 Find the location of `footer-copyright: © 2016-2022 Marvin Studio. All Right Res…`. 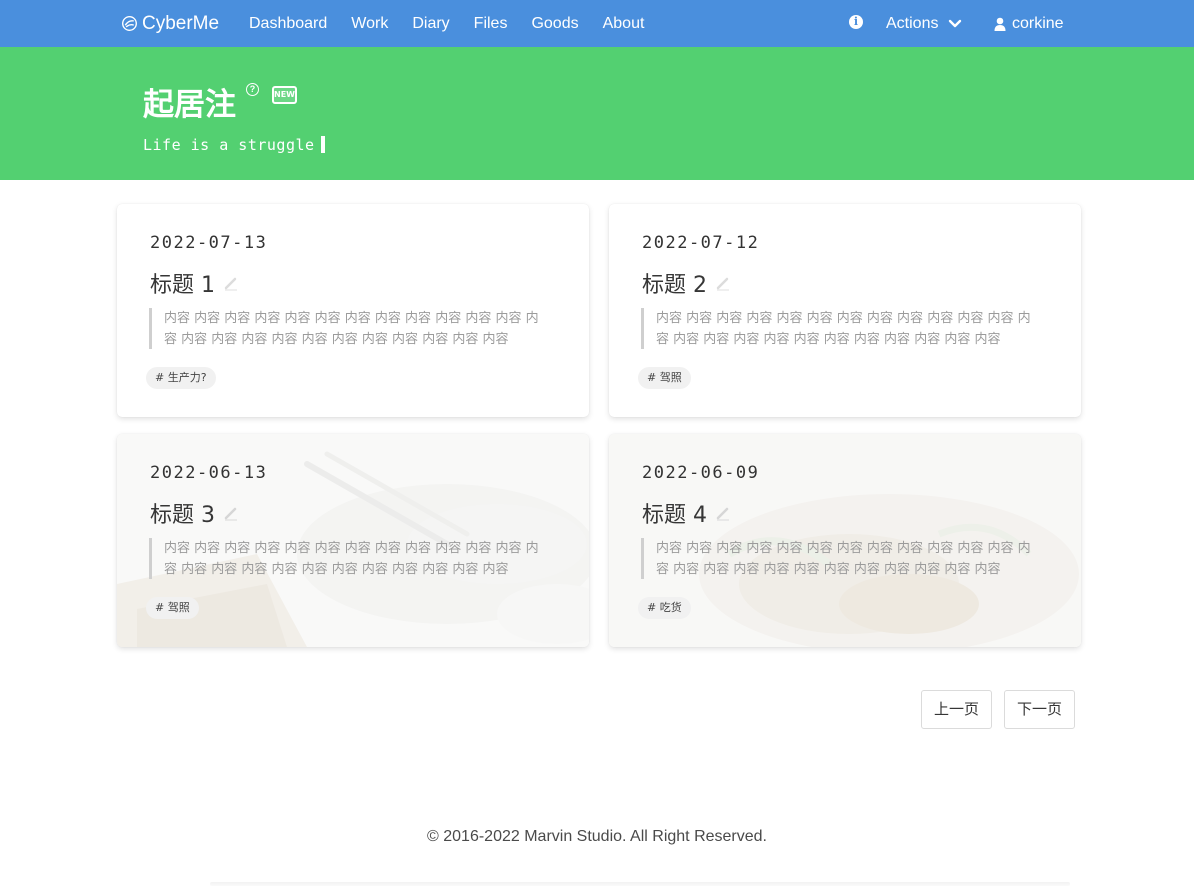

footer-copyright: © 2016-2022 Marvin Studio. All Right Res… is located at coordinates (597, 836).